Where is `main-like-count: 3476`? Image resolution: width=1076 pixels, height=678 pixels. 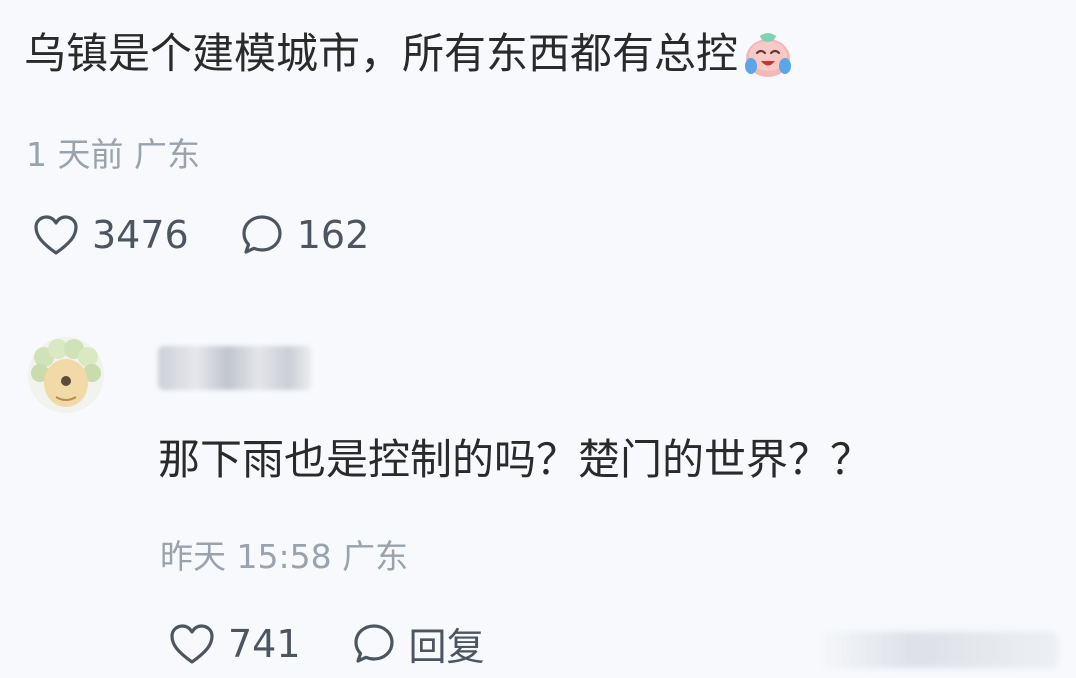
main-like-count: 3476 is located at coordinates (140, 235).